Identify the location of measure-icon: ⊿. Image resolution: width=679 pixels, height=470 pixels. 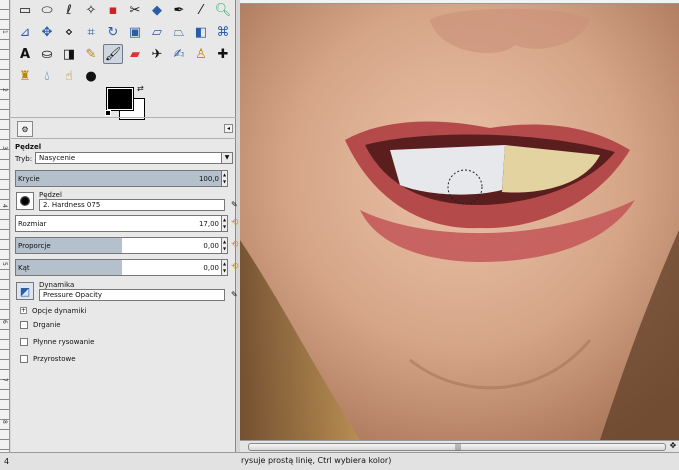
(25, 32).